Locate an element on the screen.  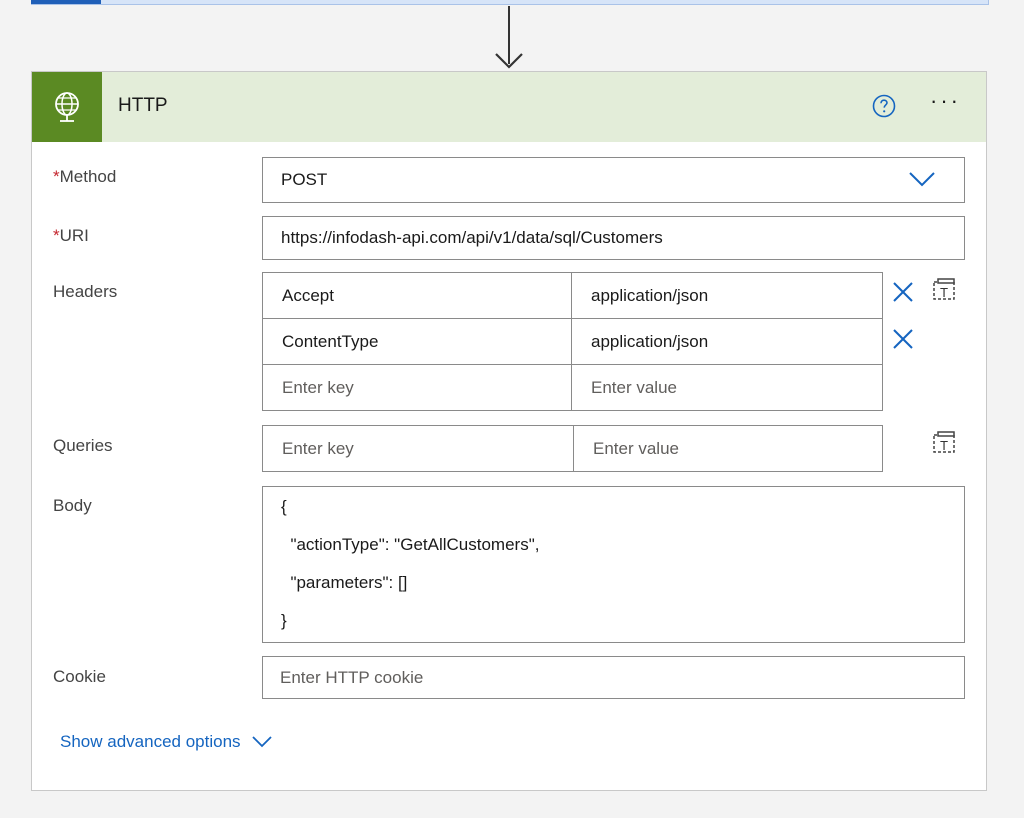
more-options-icon: ··· is located at coordinates (950, 104).